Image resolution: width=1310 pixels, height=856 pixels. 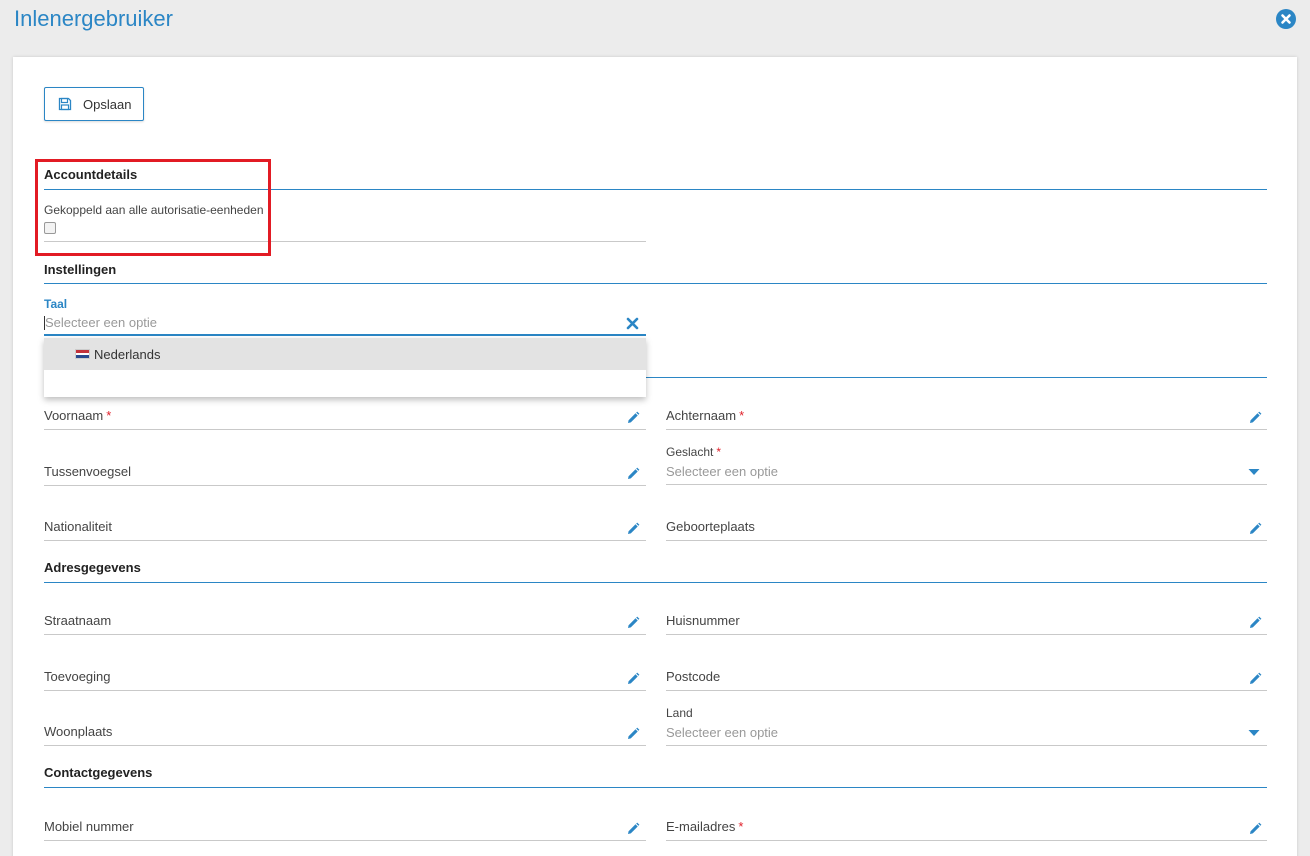 I want to click on first-name-field: Voornaam *, so click(x=77, y=415).